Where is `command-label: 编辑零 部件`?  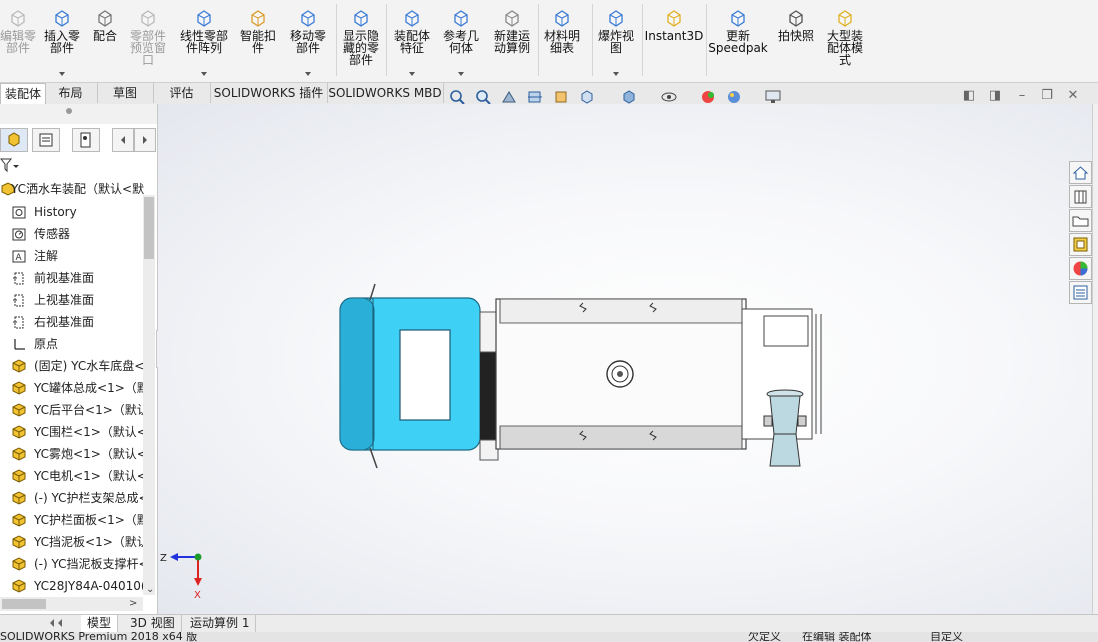 command-label: 编辑零 部件 is located at coordinates (18, 42).